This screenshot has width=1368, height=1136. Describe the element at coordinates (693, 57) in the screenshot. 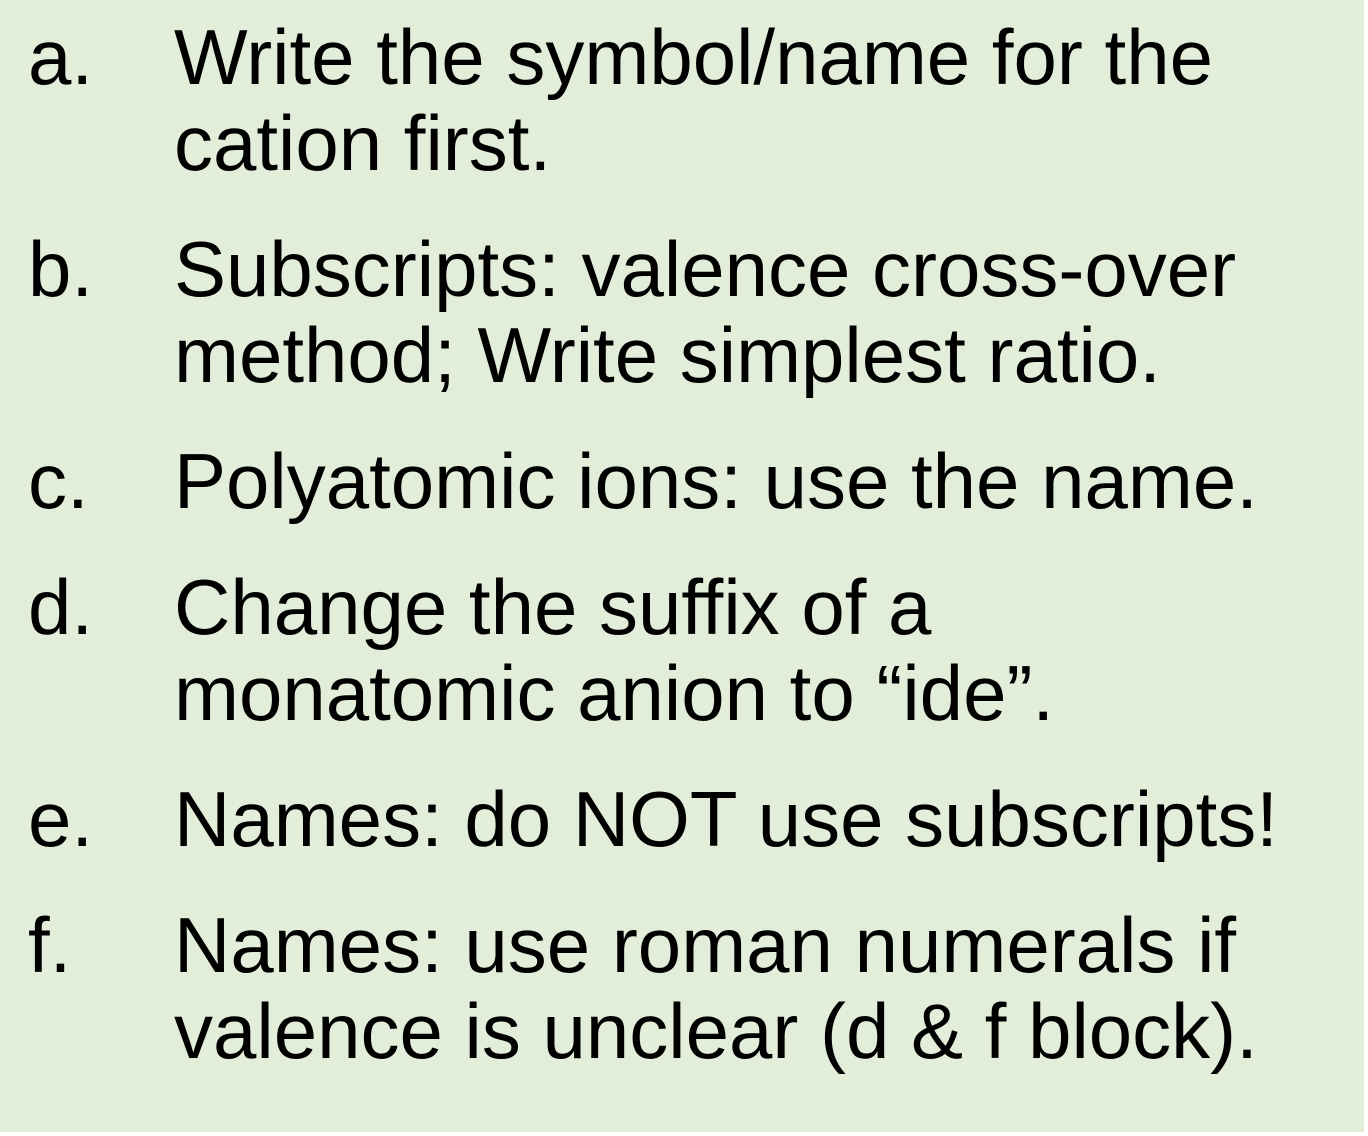

I see `list-item-text: Write the symbol/name for the` at that location.